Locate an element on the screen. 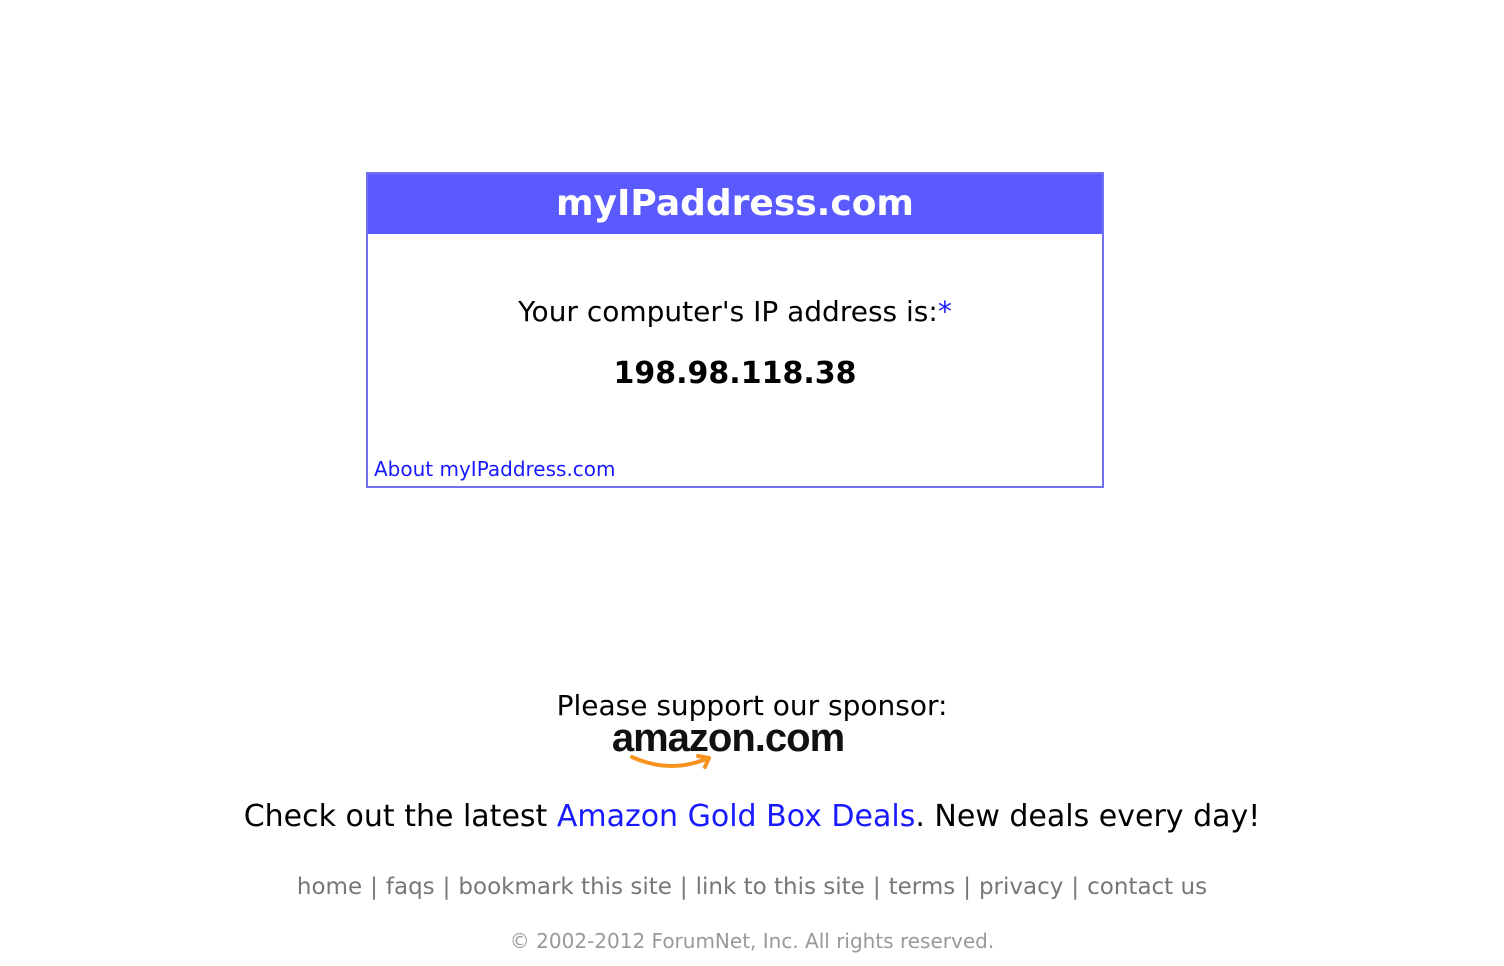  ip-address-value: 198.98.118.38 is located at coordinates (735, 373).